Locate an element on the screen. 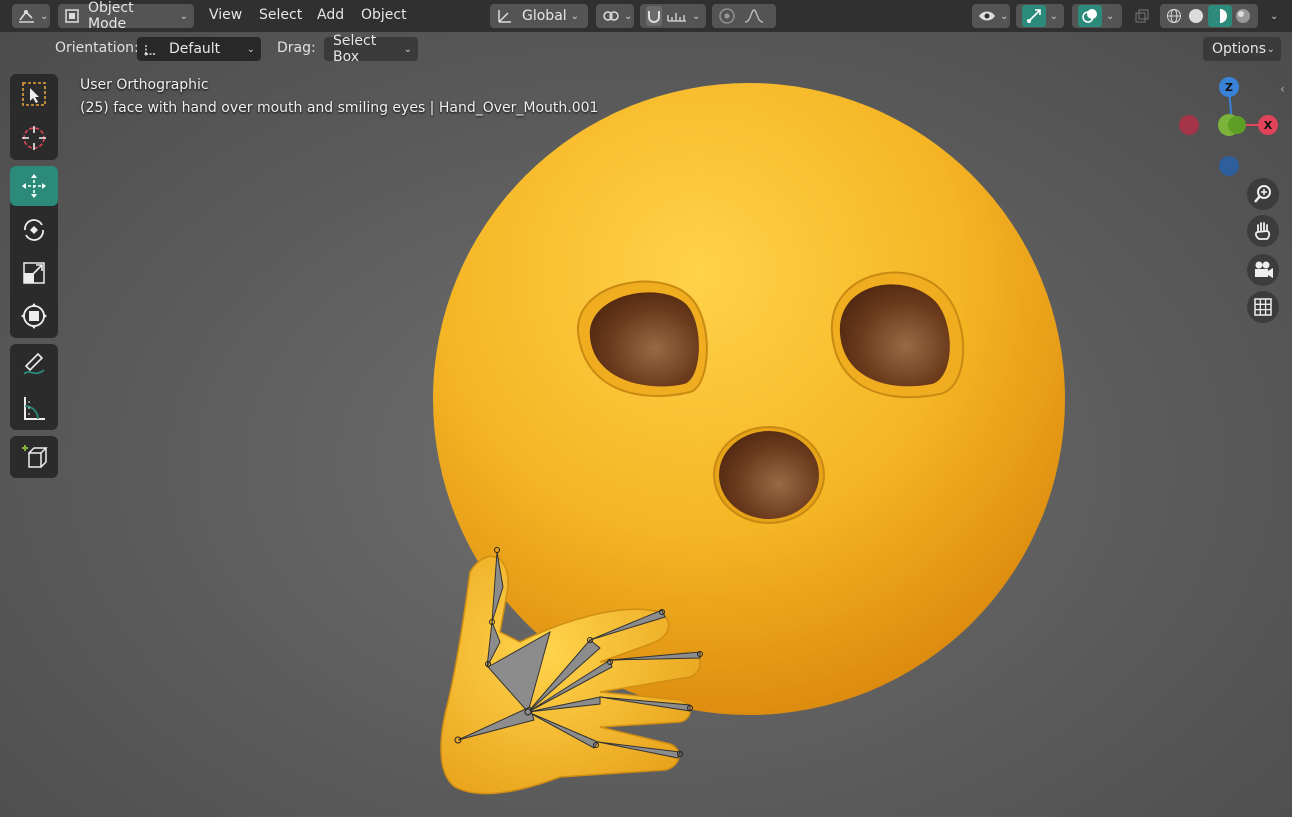 This screenshot has height=817, width=1292. navigation-gizmo: Z X is located at coordinates (1225, 127).